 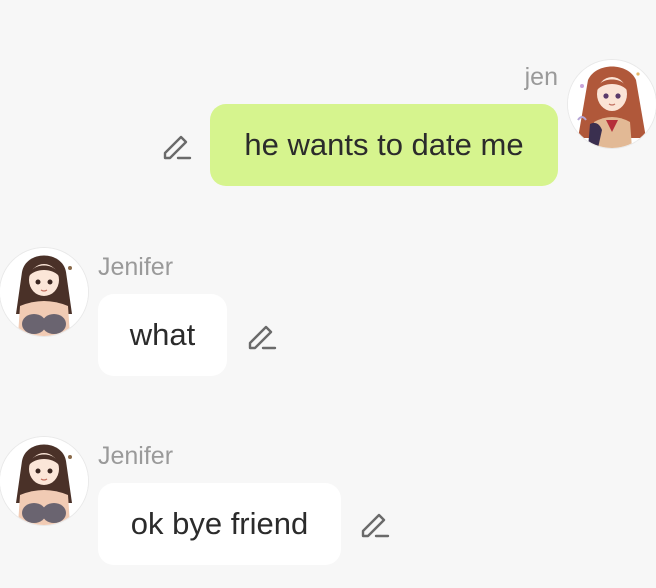 I want to click on sender-name: jen, so click(x=541, y=77).